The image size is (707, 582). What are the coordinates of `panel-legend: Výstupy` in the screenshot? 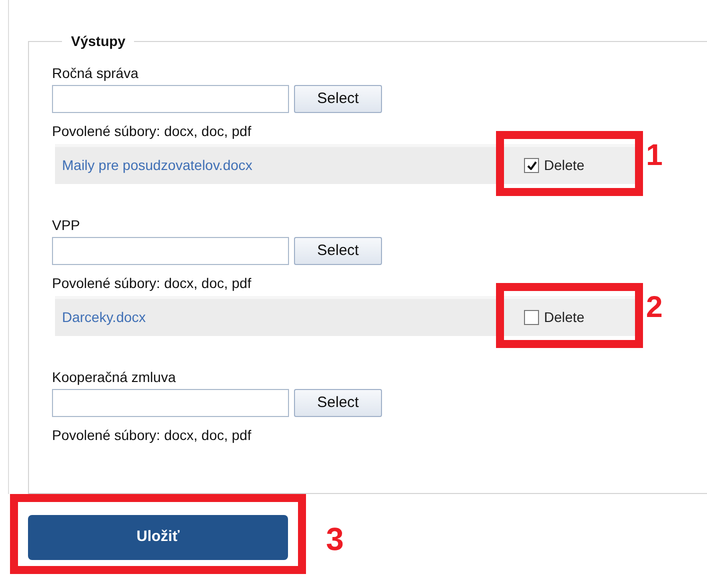 It's located at (98, 41).